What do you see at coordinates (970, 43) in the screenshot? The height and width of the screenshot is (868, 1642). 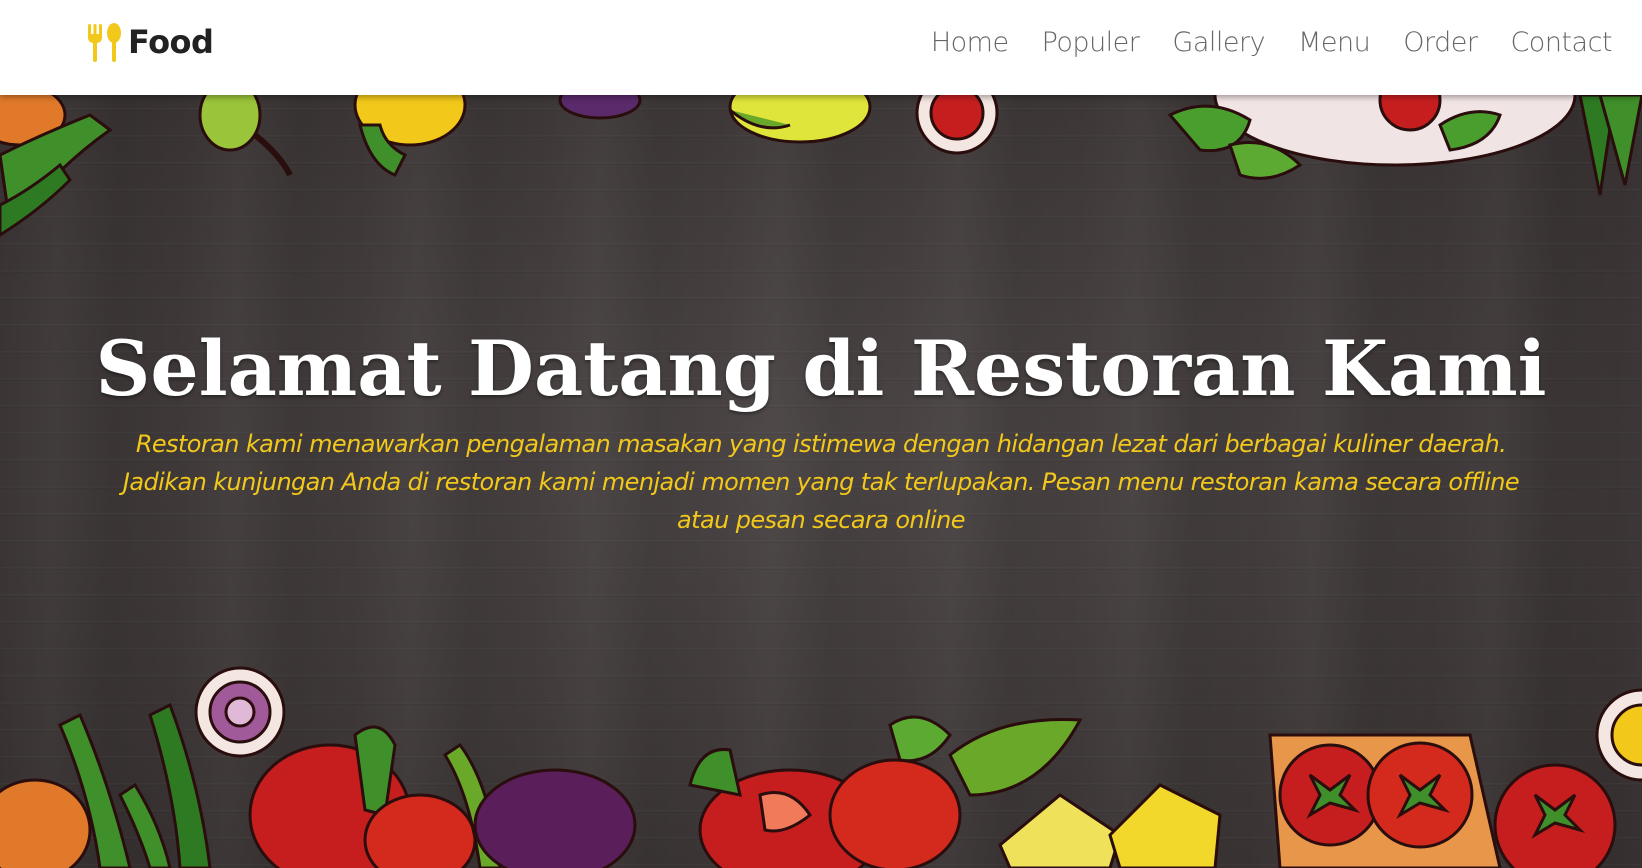 I see `nav-link-home: Home` at bounding box center [970, 43].